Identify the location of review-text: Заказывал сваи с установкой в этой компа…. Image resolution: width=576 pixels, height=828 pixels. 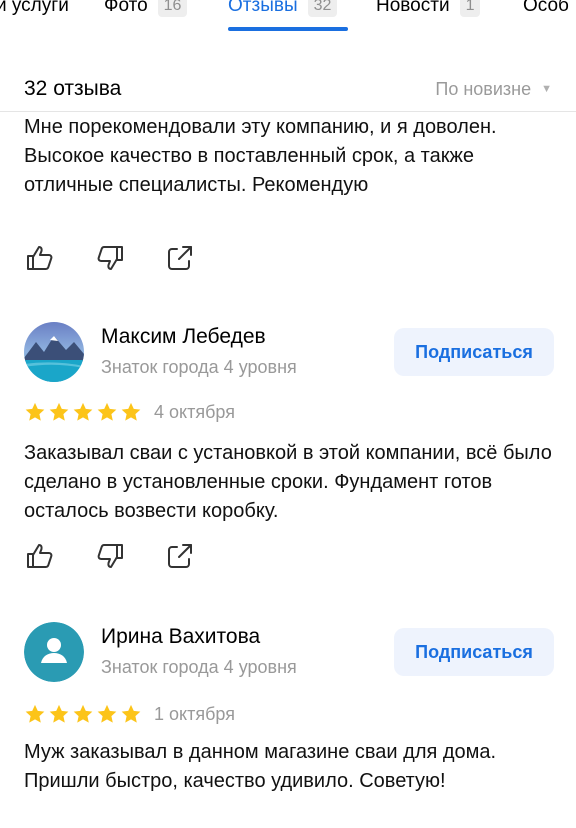
(288, 482).